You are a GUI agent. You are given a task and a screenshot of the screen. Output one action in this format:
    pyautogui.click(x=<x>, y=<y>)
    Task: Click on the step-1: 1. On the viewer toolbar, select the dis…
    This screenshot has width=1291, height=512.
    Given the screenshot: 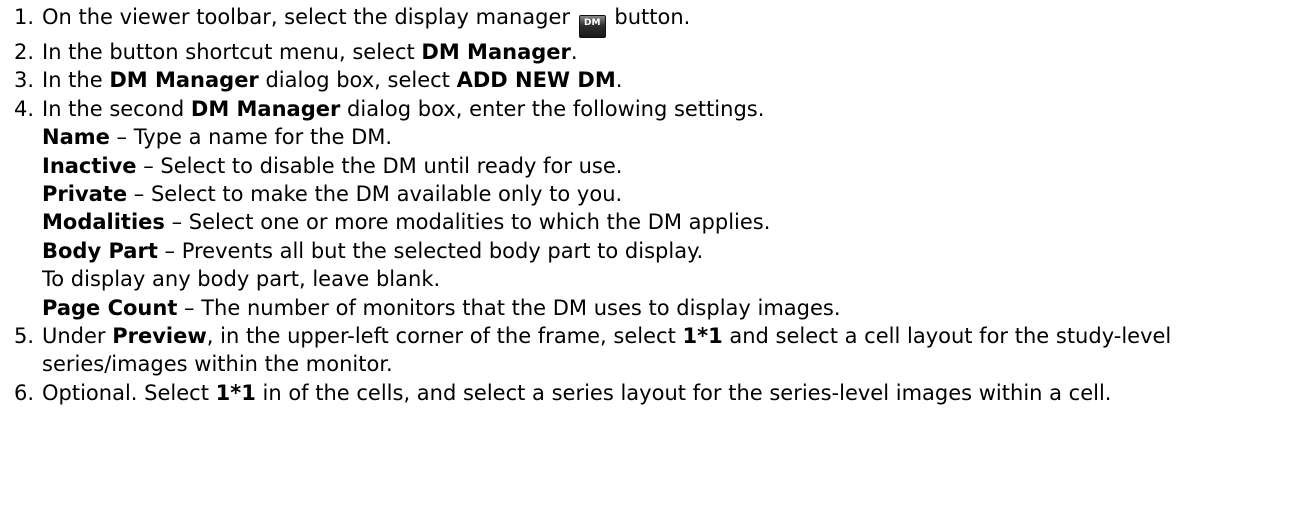 What is the action you would take?
    pyautogui.click(x=645, y=20)
    